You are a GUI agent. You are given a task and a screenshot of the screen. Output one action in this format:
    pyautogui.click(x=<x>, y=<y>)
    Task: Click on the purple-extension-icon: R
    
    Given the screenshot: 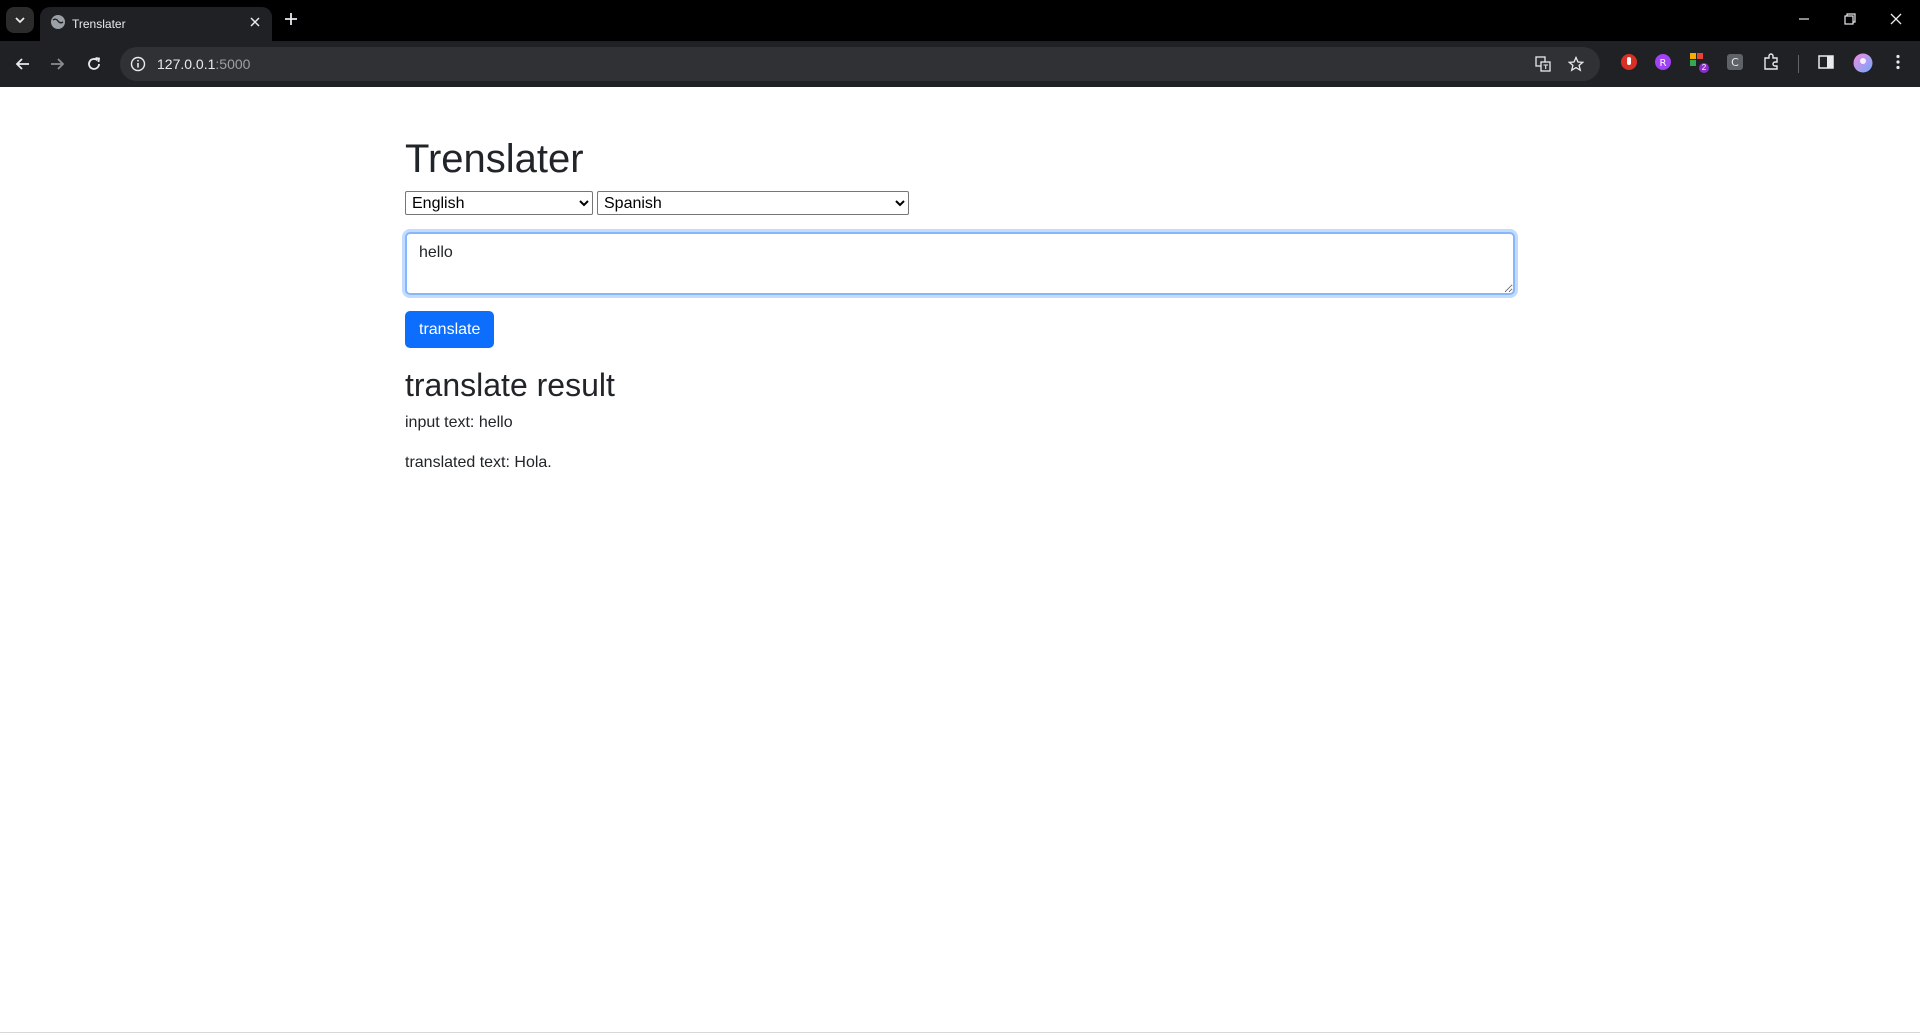 What is the action you would take?
    pyautogui.click(x=1663, y=62)
    